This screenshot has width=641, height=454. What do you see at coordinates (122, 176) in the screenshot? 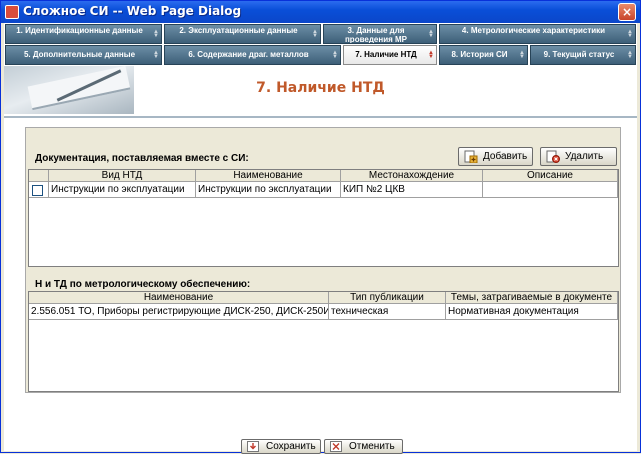
I see `column-header: Вид НТД` at bounding box center [122, 176].